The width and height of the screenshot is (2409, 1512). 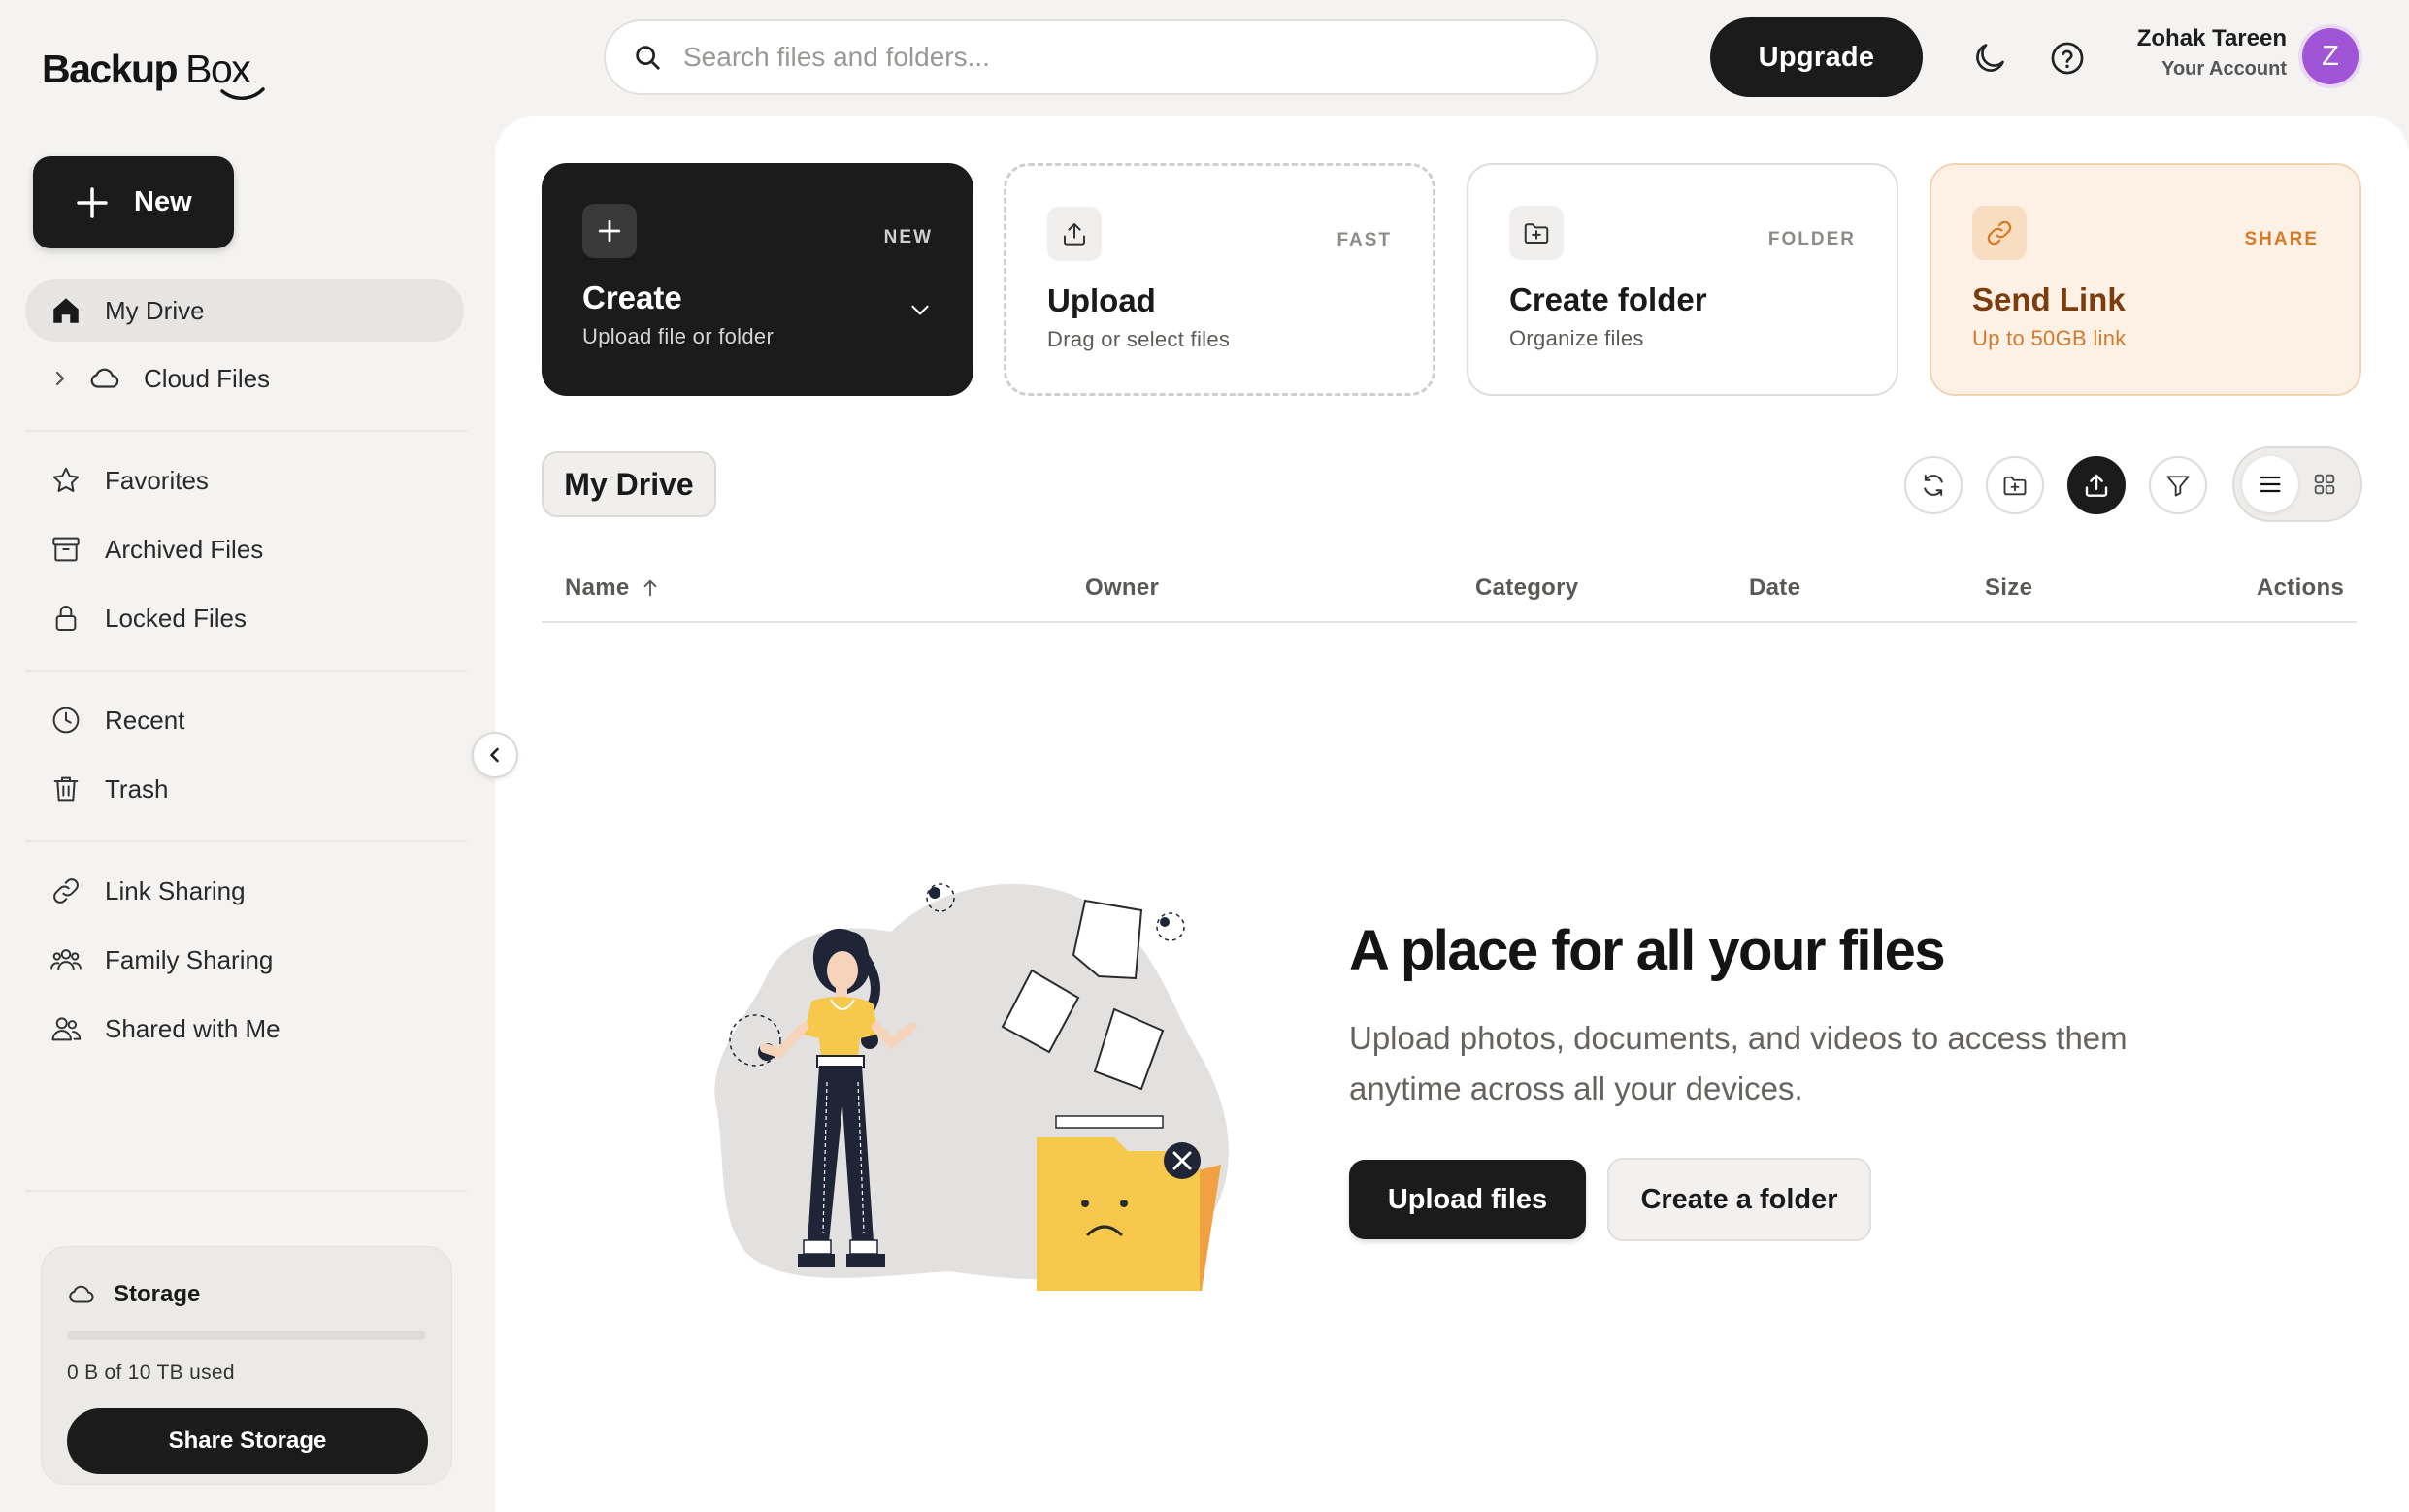 What do you see at coordinates (246, 1365) in the screenshot?
I see `storage-card: Storage 0 B of 10 TB used Share Storage` at bounding box center [246, 1365].